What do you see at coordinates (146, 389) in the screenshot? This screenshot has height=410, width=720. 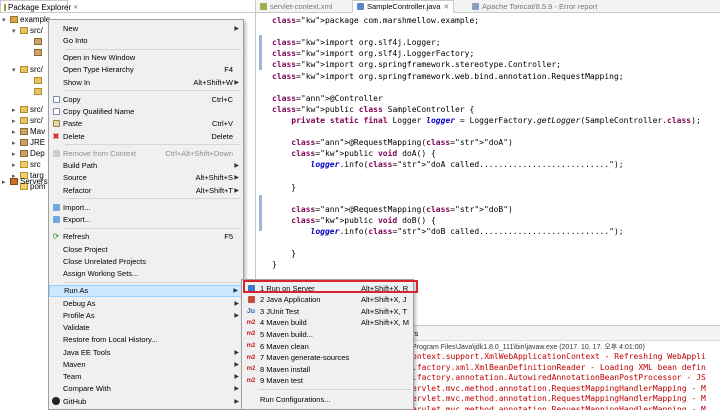 I see `menu-item-compare-with: Compare With ▶` at bounding box center [146, 389].